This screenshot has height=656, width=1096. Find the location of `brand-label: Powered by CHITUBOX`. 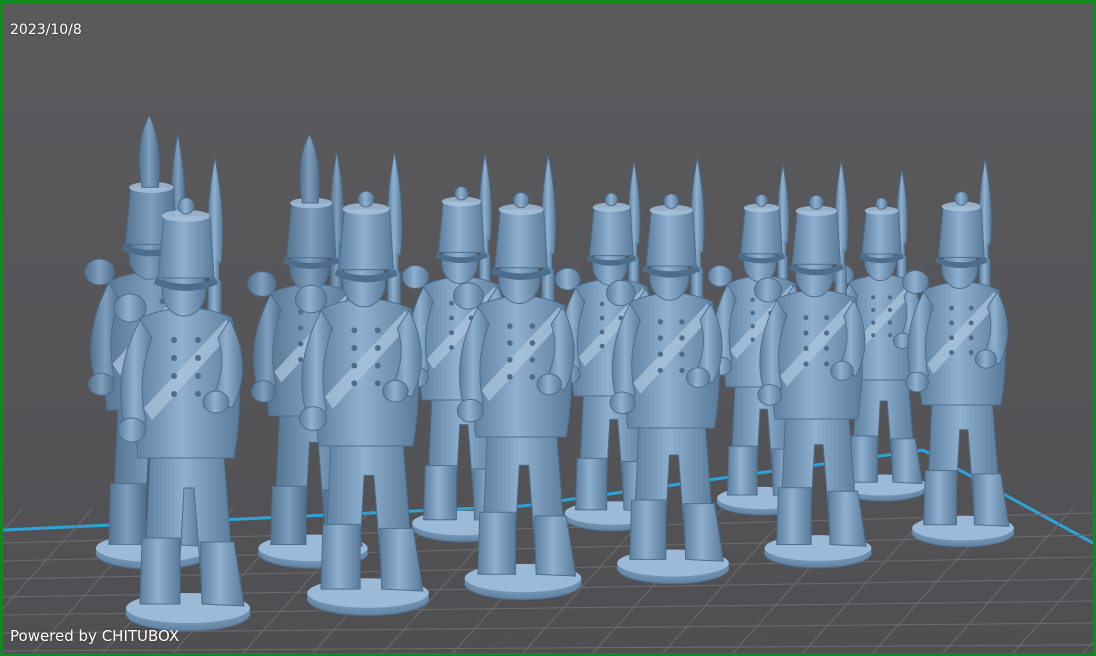

brand-label: Powered by CHITUBOX is located at coordinates (95, 636).